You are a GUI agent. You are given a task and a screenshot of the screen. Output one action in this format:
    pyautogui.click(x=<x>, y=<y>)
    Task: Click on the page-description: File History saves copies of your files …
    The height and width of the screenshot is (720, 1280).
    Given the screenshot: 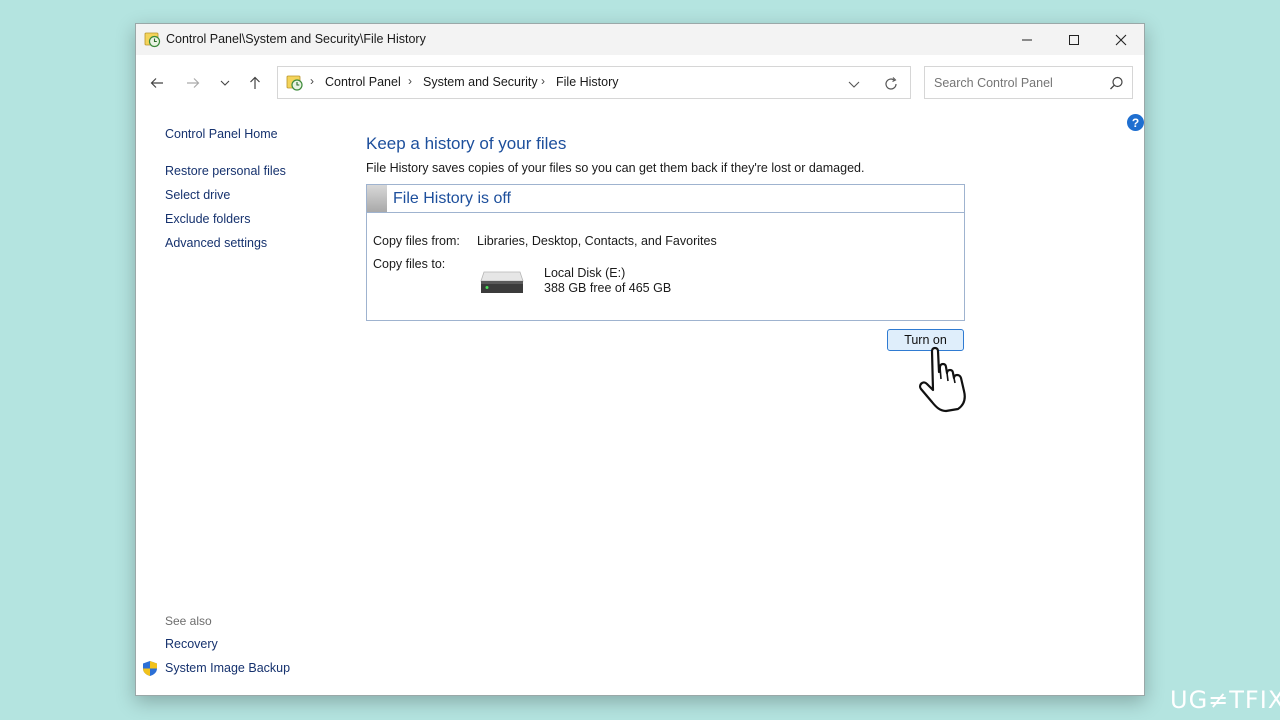 What is the action you would take?
    pyautogui.click(x=615, y=168)
    